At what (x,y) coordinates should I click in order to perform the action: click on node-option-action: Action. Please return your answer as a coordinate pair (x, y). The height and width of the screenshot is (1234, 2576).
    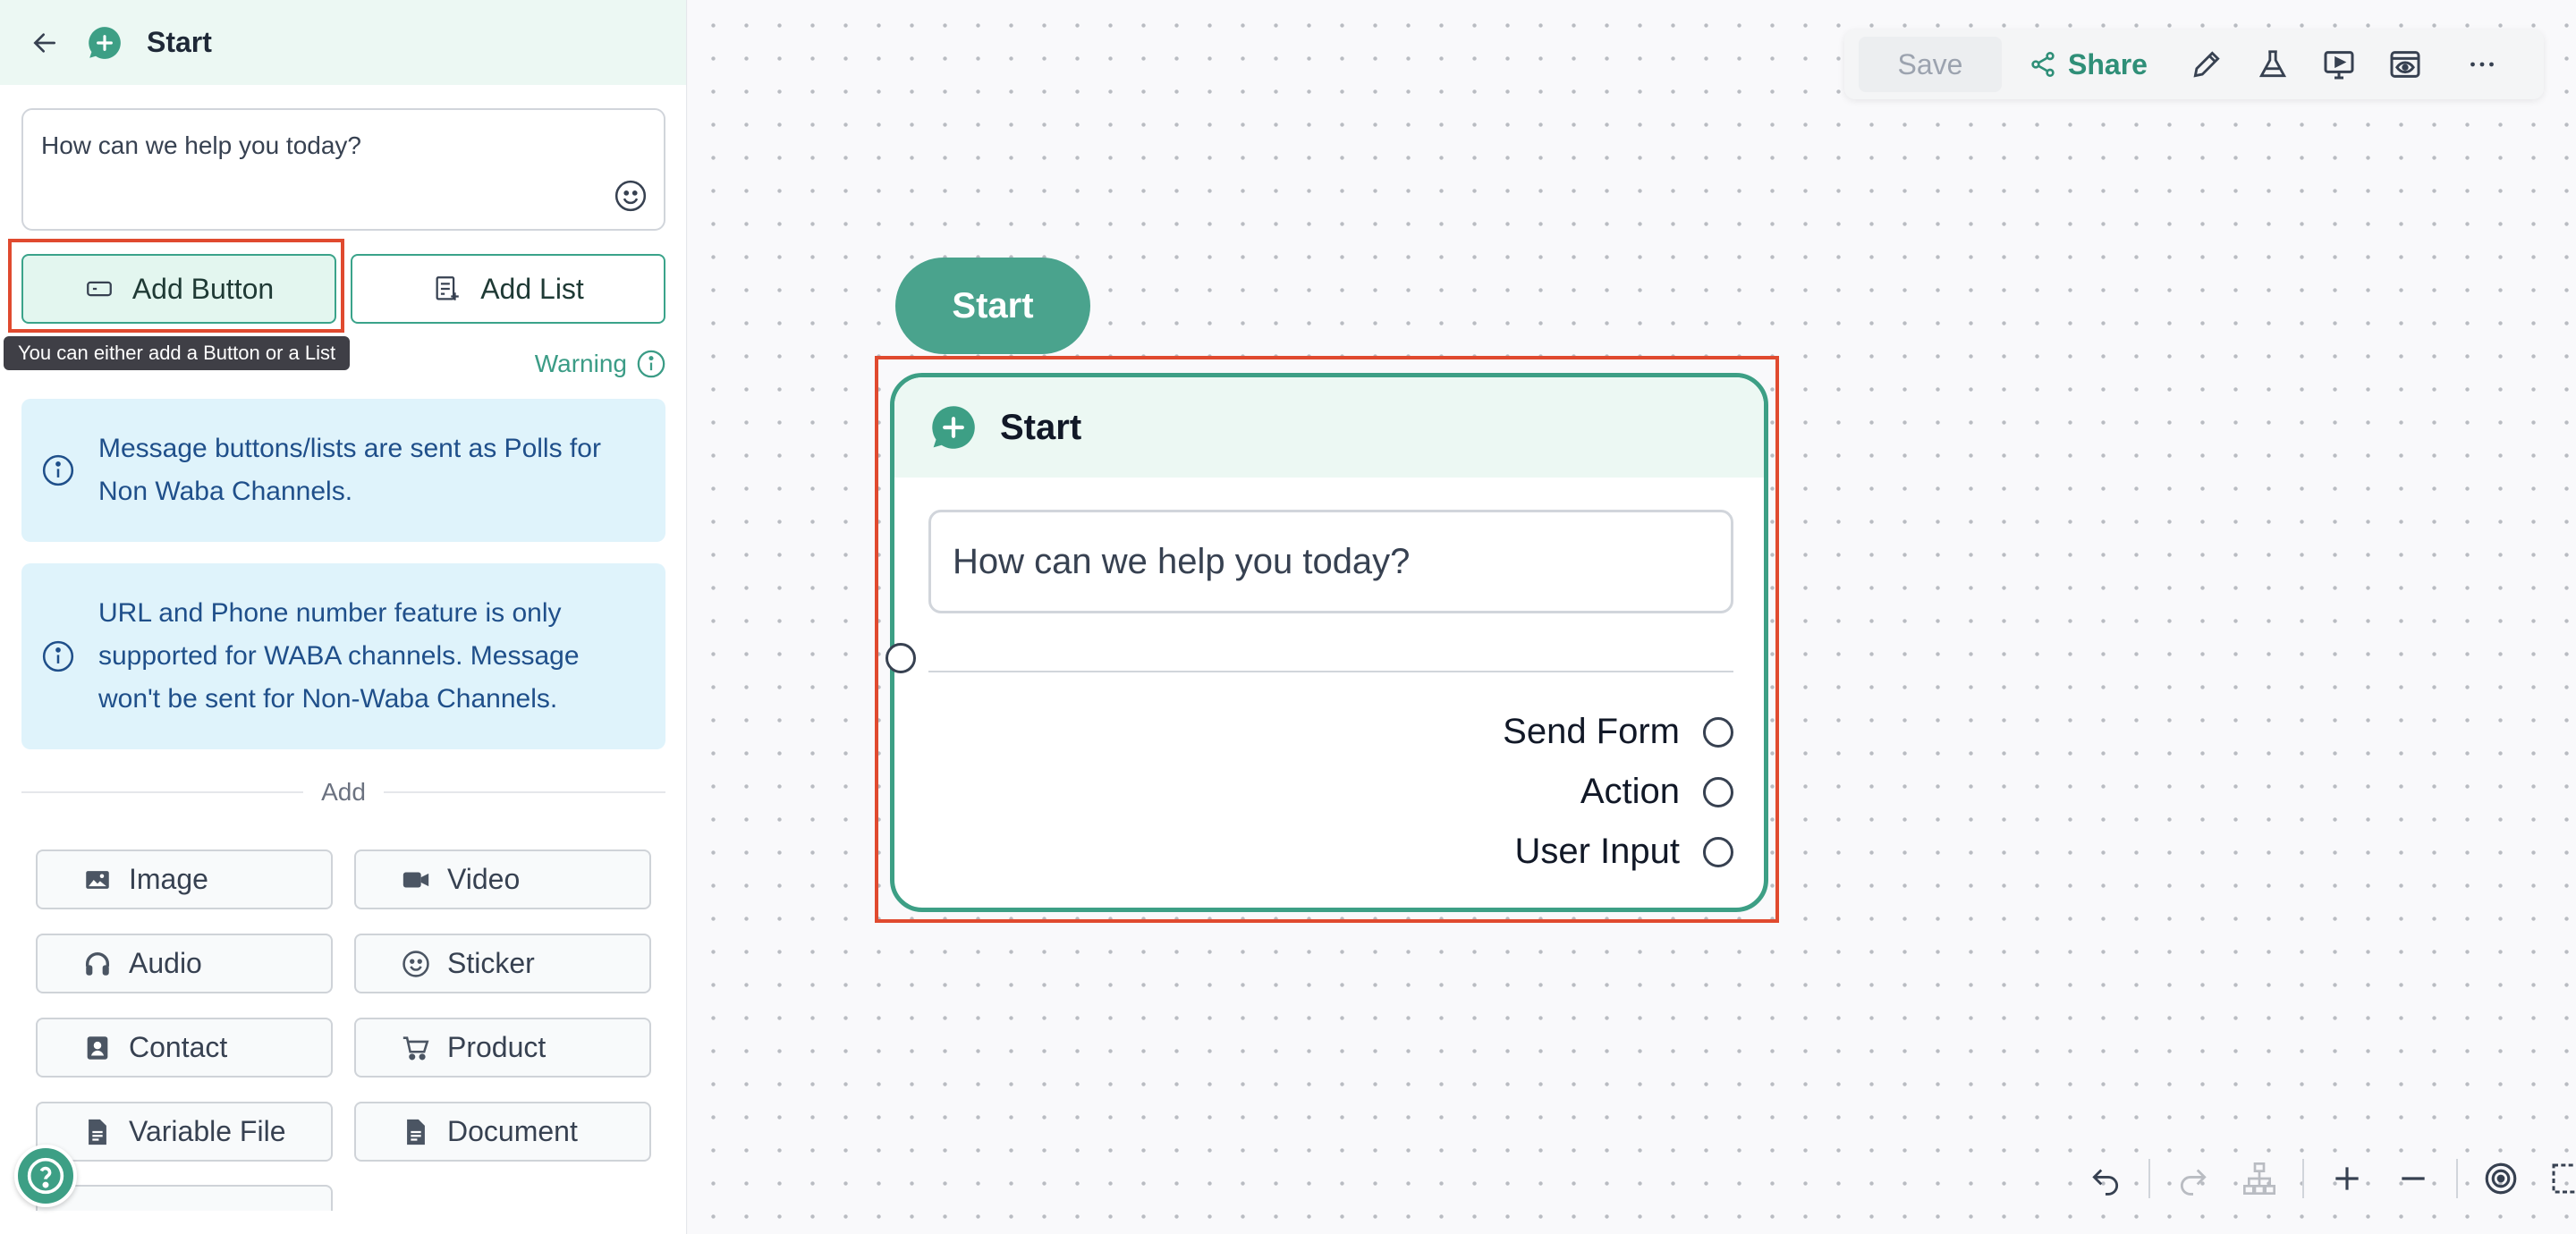
    Looking at the image, I should click on (1656, 792).